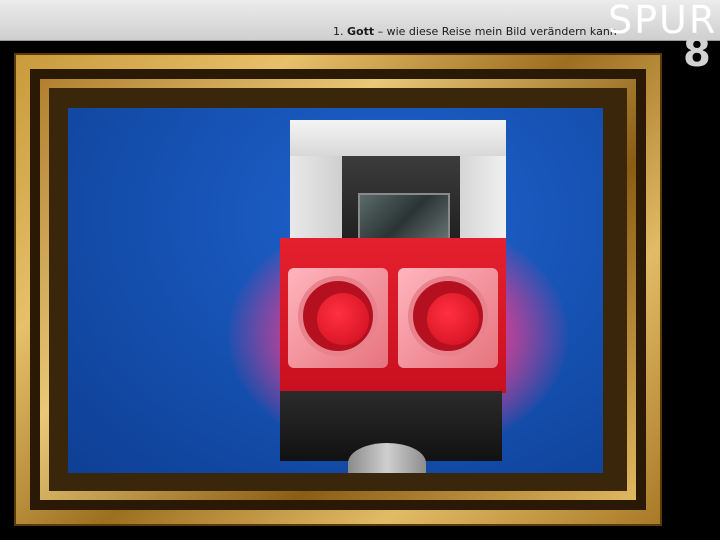 The image size is (720, 540). I want to click on lamp-lens-right, so click(453, 319).